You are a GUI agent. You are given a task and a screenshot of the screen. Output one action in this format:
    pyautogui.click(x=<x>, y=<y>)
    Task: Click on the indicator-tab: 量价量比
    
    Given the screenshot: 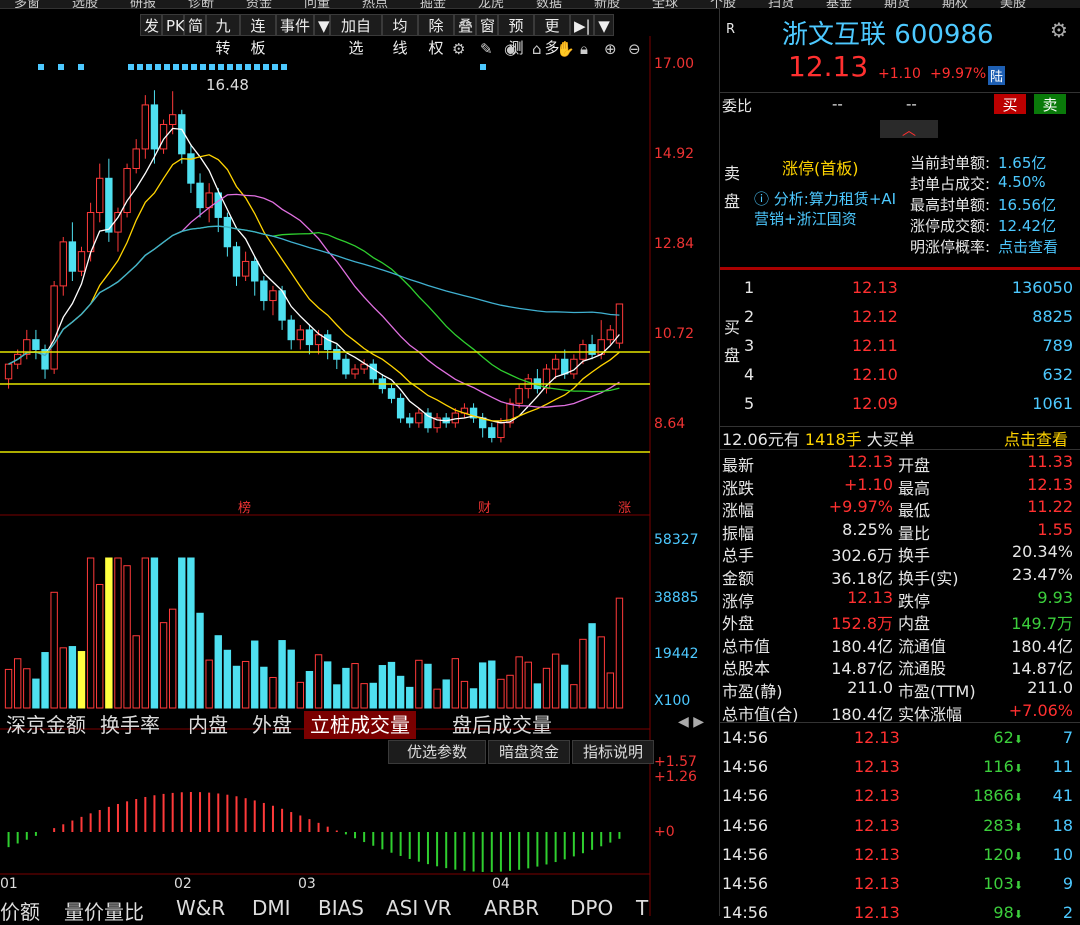 What is the action you would take?
    pyautogui.click(x=104, y=910)
    